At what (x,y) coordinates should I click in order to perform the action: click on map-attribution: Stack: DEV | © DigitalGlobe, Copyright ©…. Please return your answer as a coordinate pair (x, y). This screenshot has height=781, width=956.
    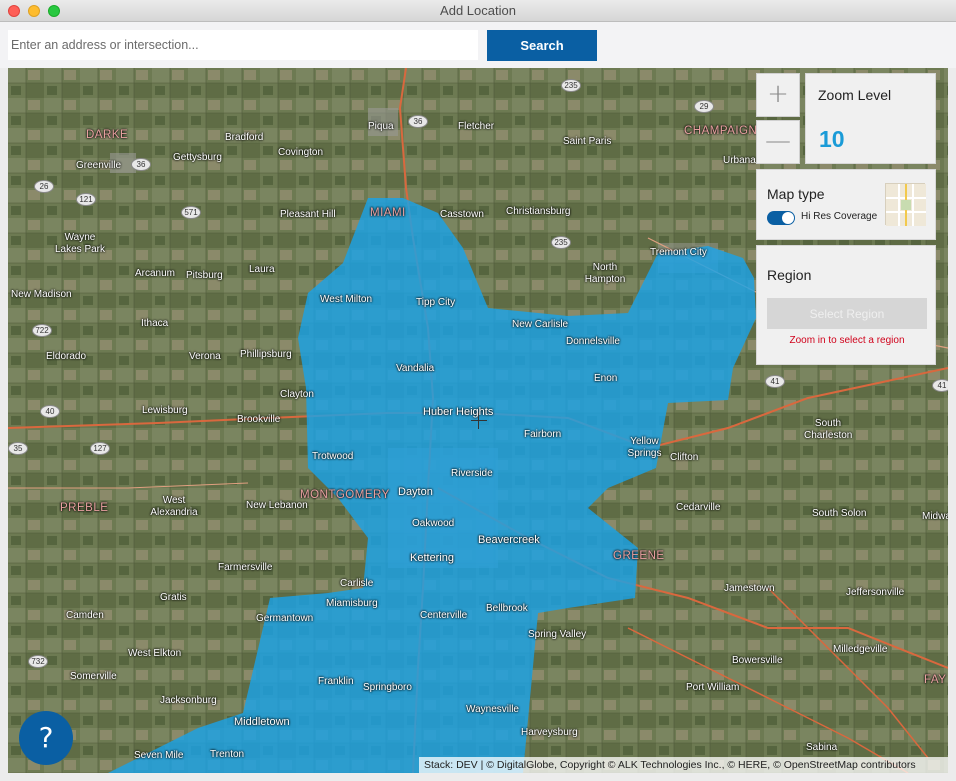
    Looking at the image, I should click on (683, 765).